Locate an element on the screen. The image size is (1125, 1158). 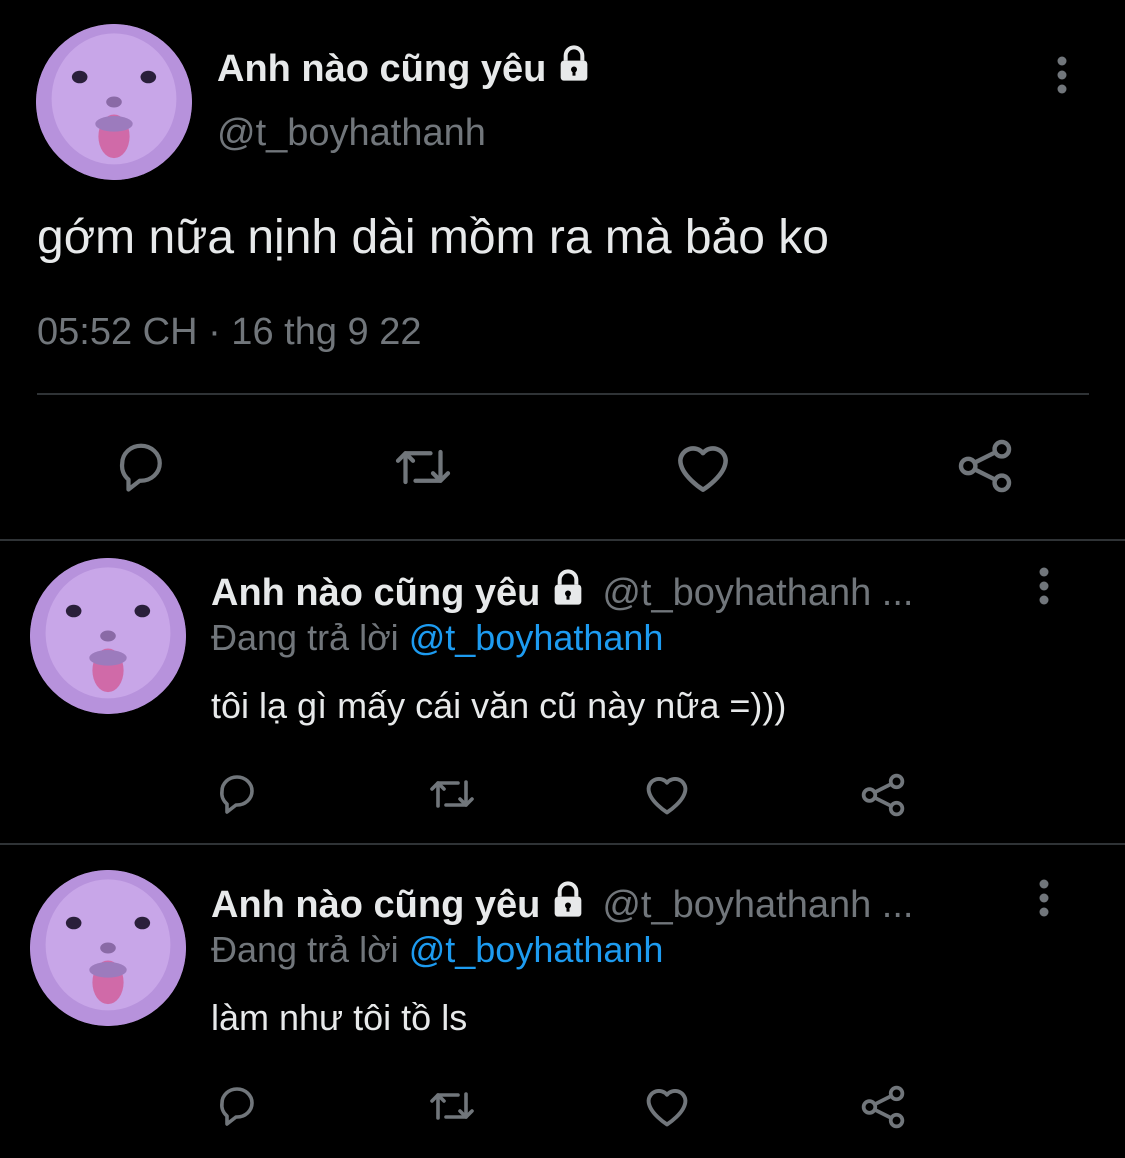
main-display-name: Anh nào cũng yêu is located at coordinates (405, 69).